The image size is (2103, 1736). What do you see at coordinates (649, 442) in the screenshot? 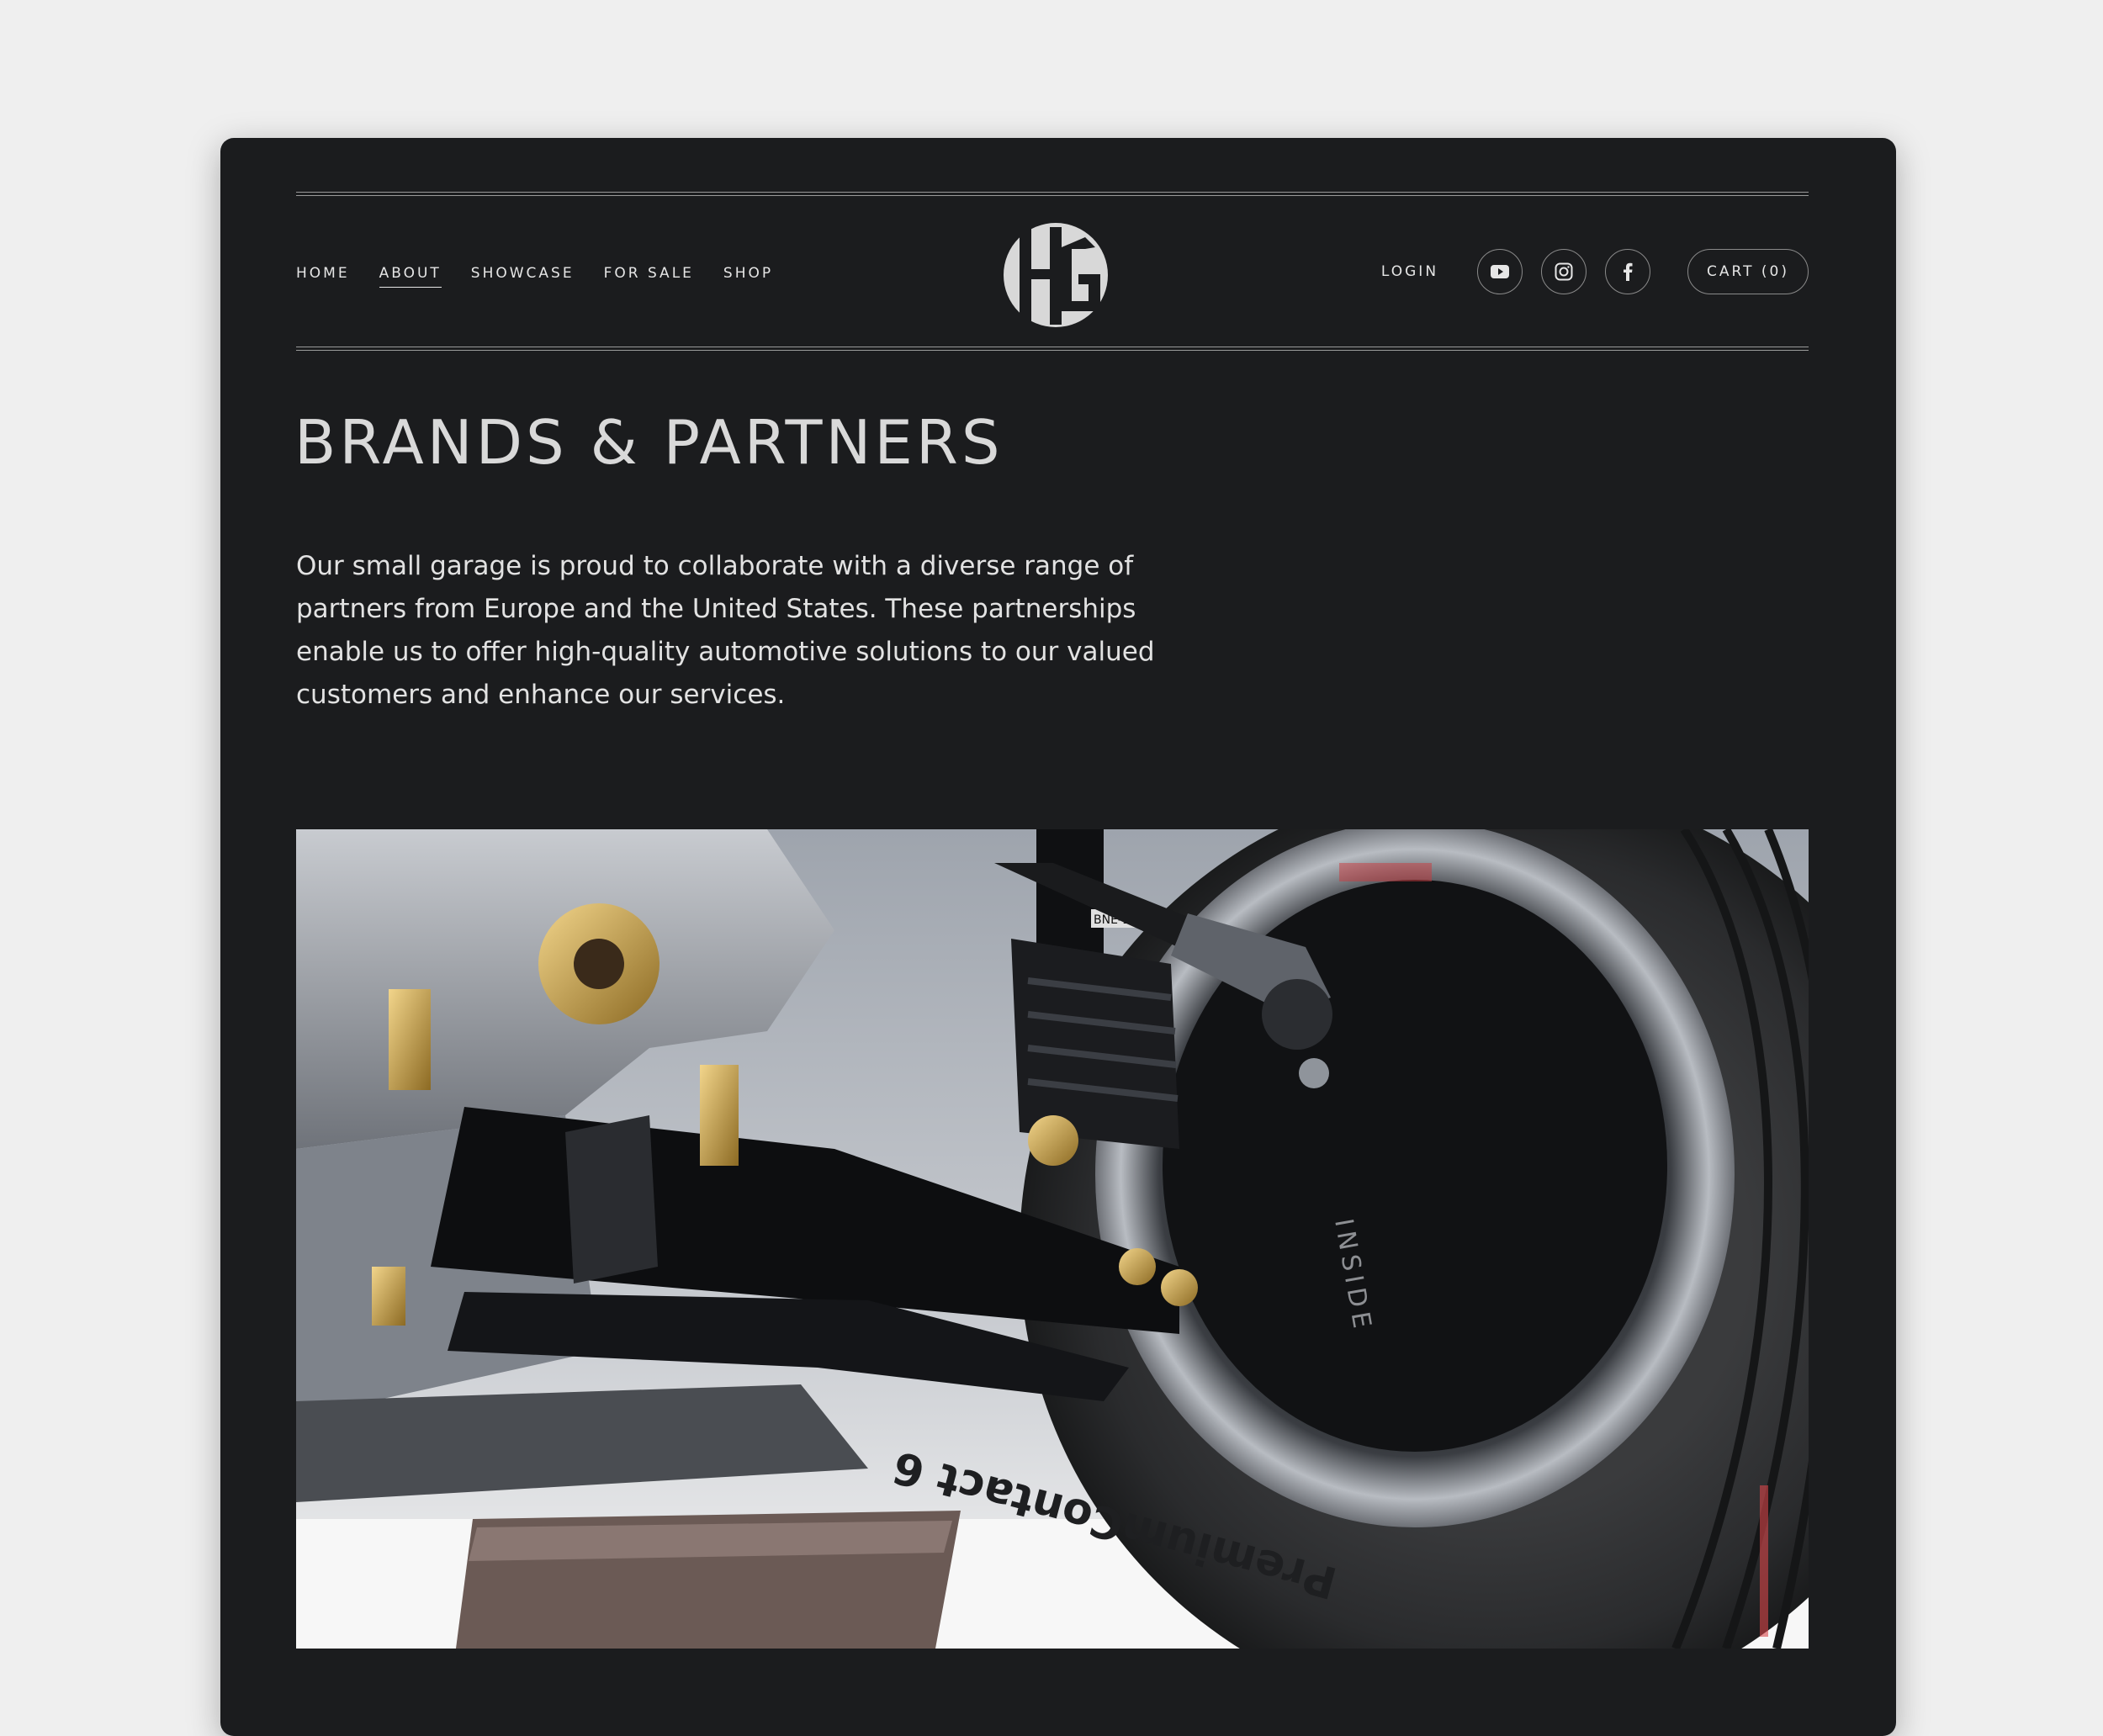
I see `page-title: BRANDS & PARTNERS` at bounding box center [649, 442].